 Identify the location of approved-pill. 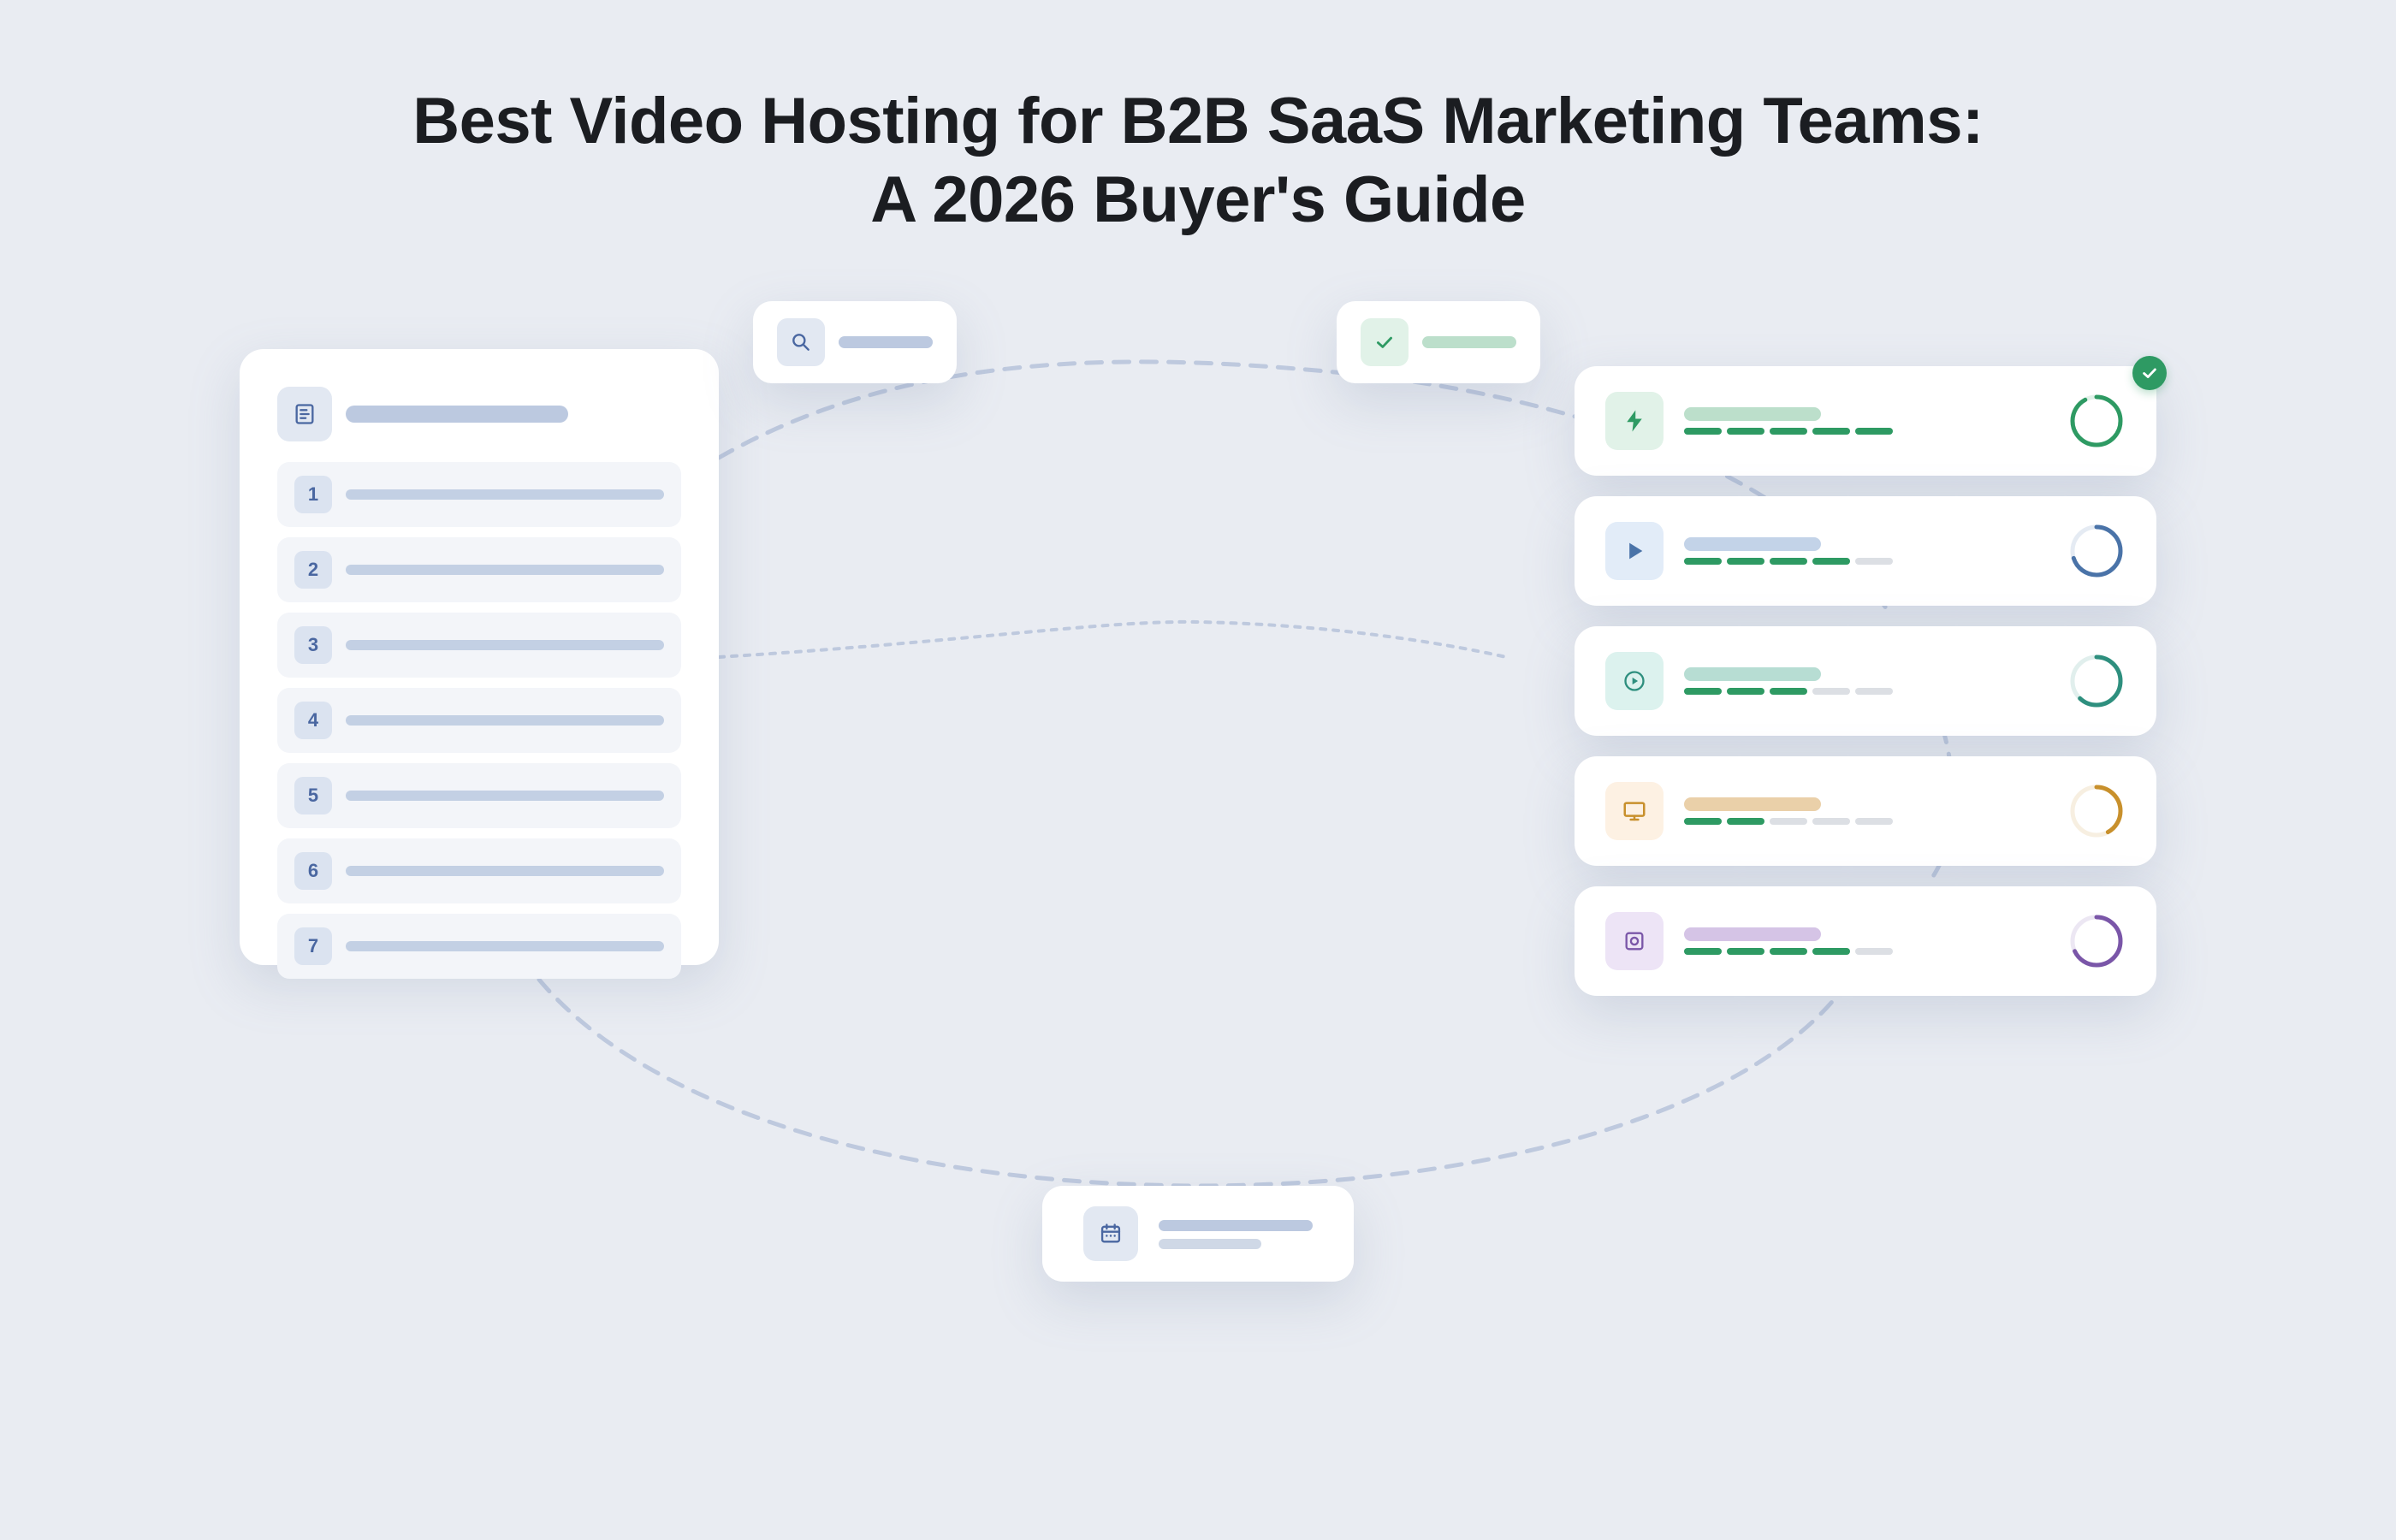
(1438, 342).